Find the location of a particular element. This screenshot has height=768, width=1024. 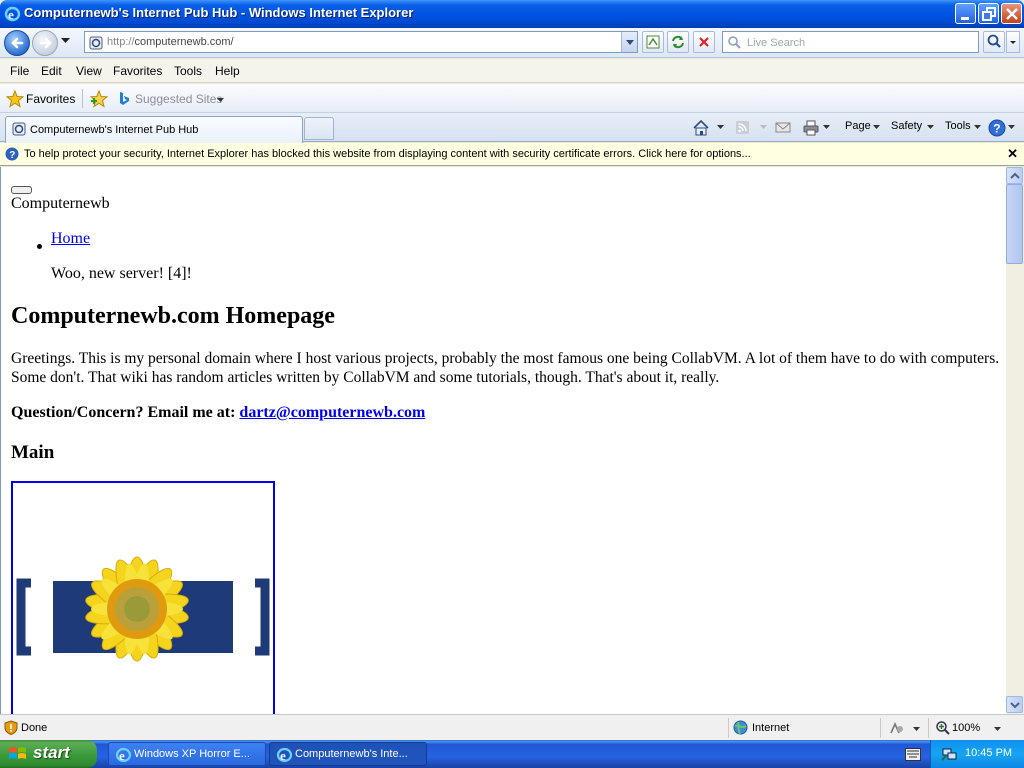

ie-logo-icon: e is located at coordinates (284, 755).